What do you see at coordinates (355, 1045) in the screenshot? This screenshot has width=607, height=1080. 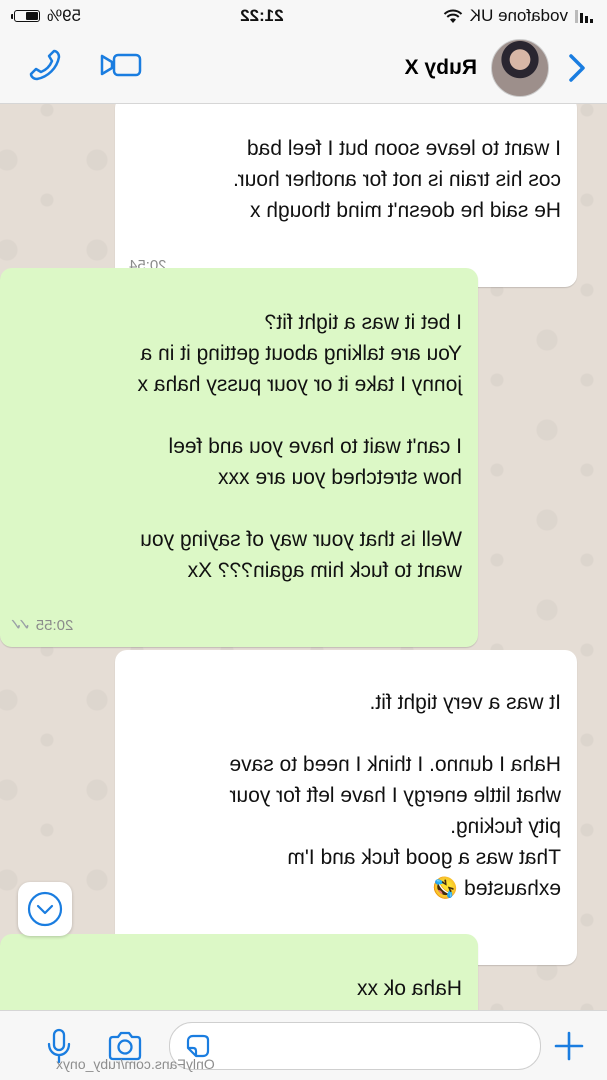 I see `message-input` at bounding box center [355, 1045].